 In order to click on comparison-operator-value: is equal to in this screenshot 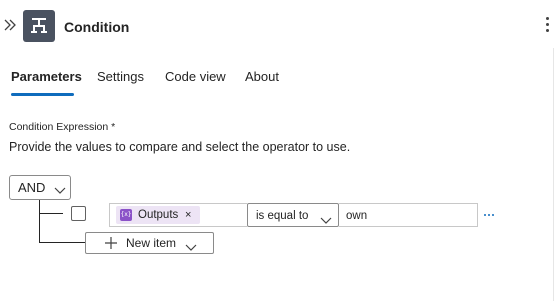, I will do `click(282, 216)`.